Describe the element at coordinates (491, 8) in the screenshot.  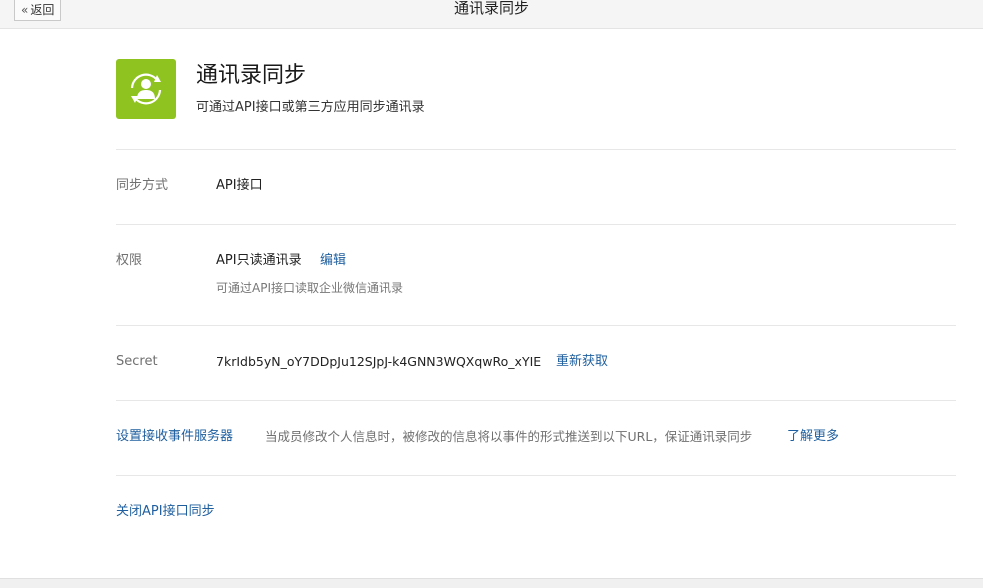
I see `page-title: 通讯录同步` at that location.